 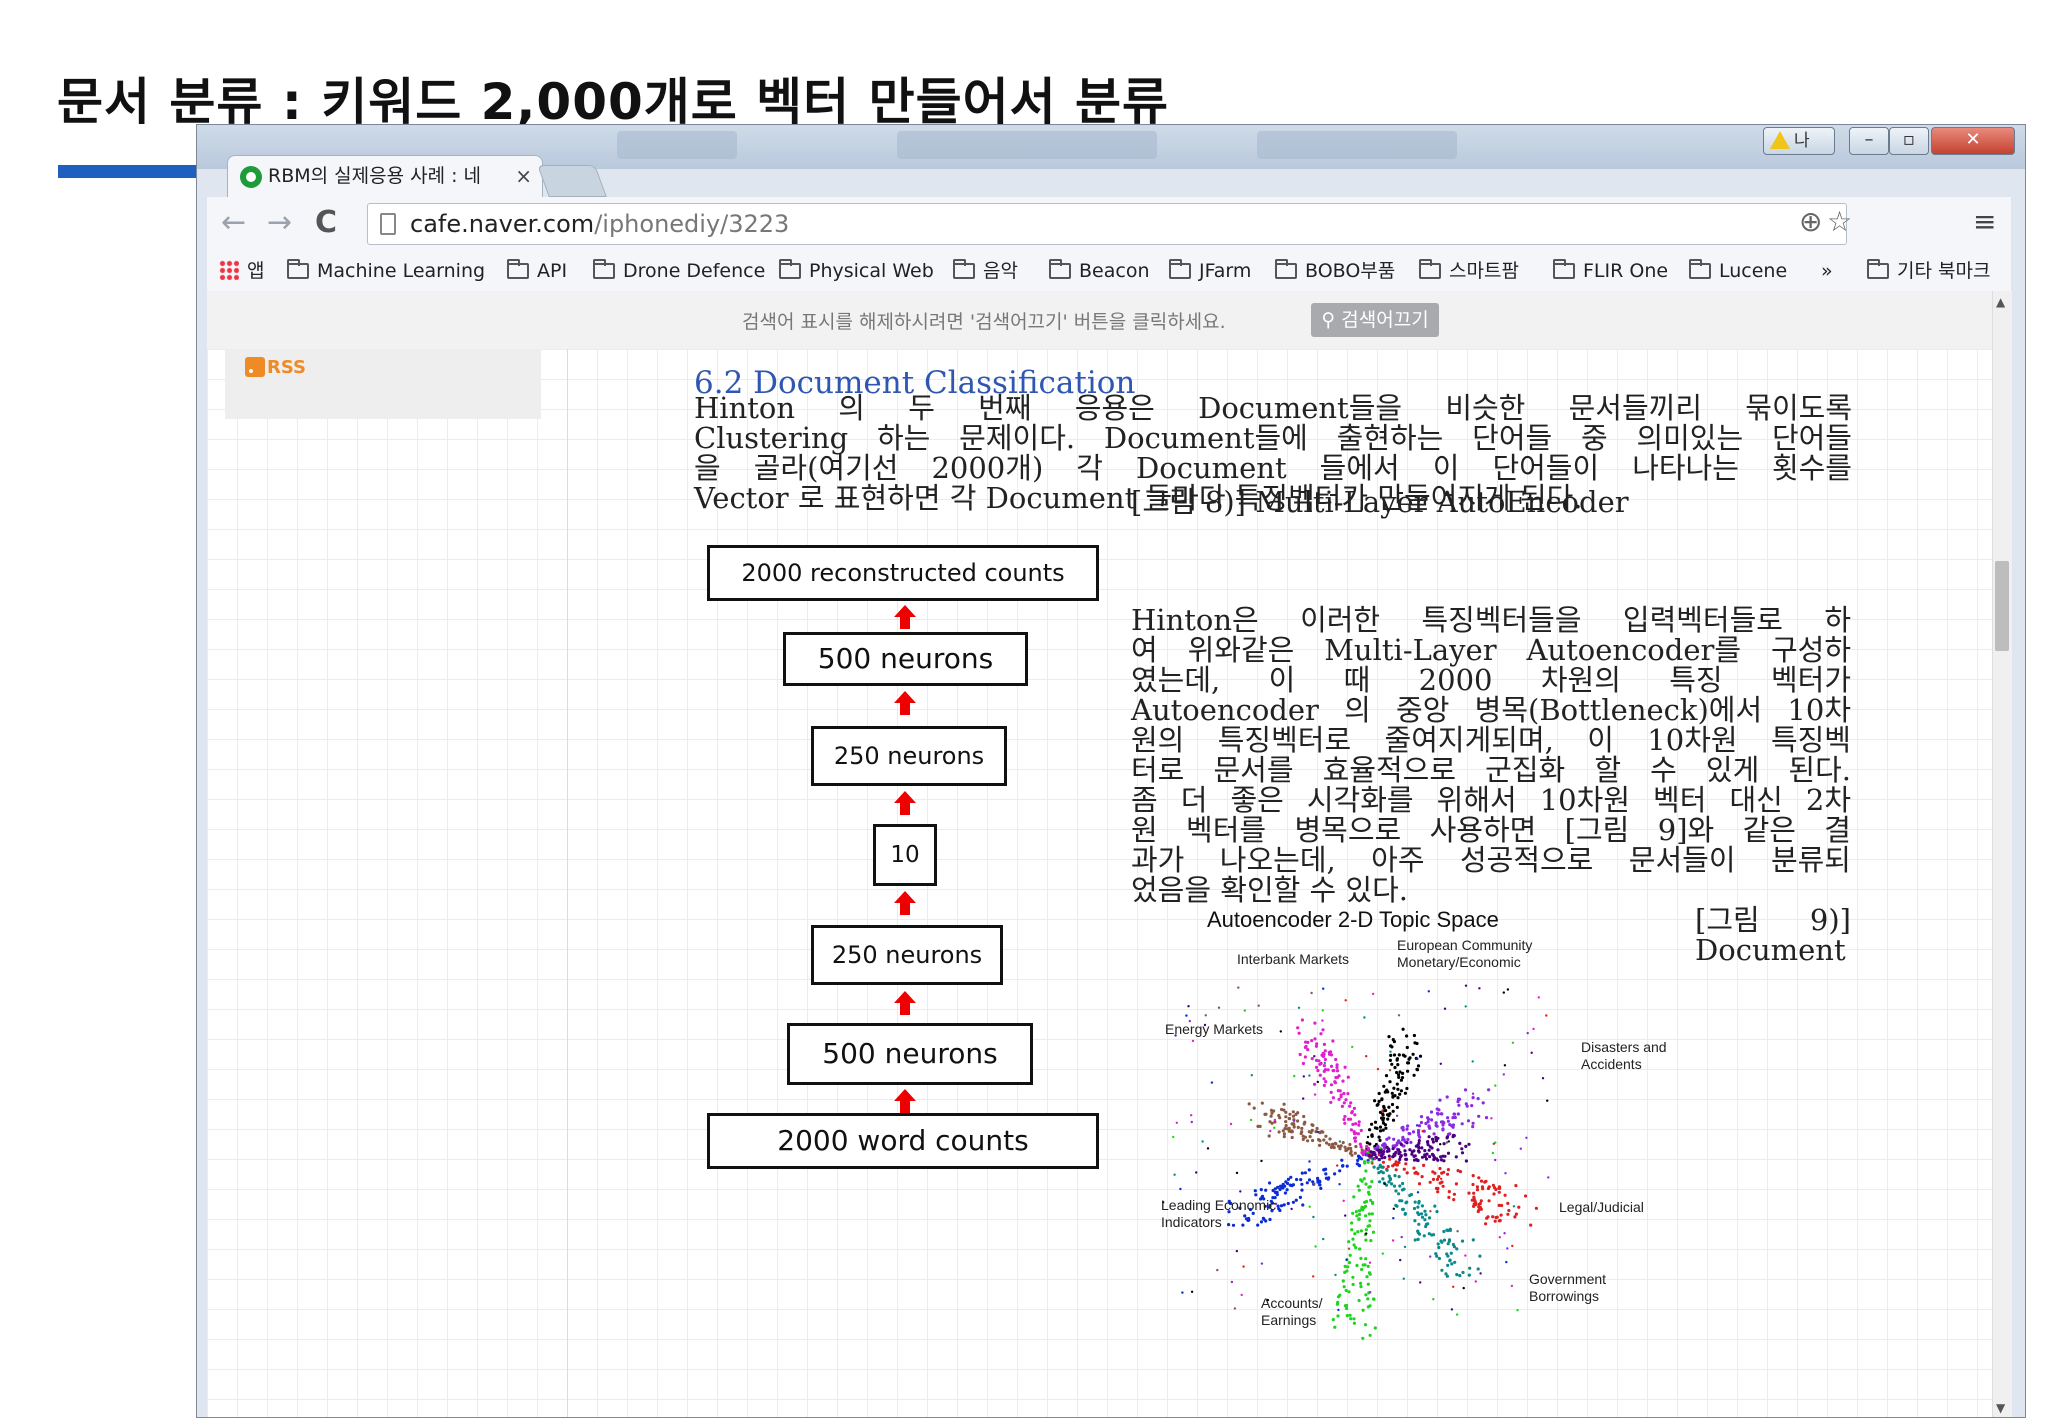 I want to click on bookmarks-overflow-button: », so click(x=1827, y=271).